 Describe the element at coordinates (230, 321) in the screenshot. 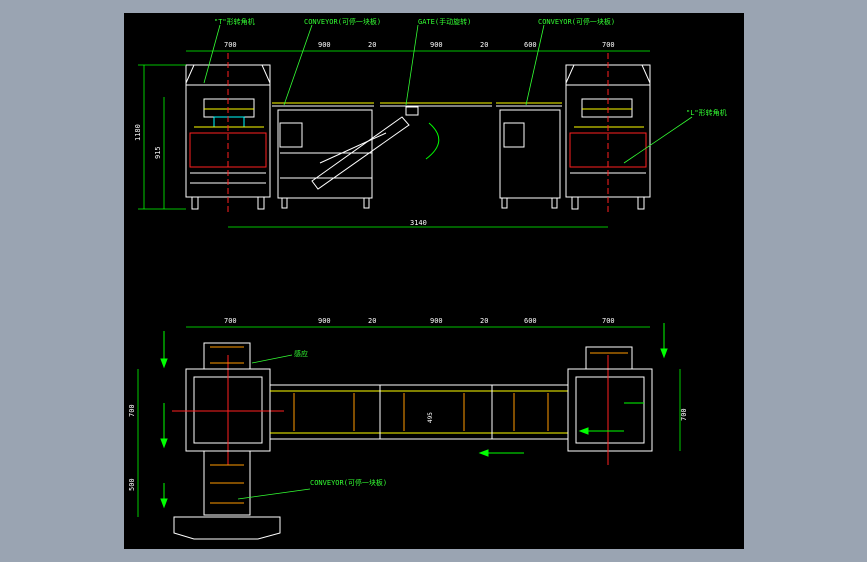

I see `dim-700-bottom-1: 700` at that location.